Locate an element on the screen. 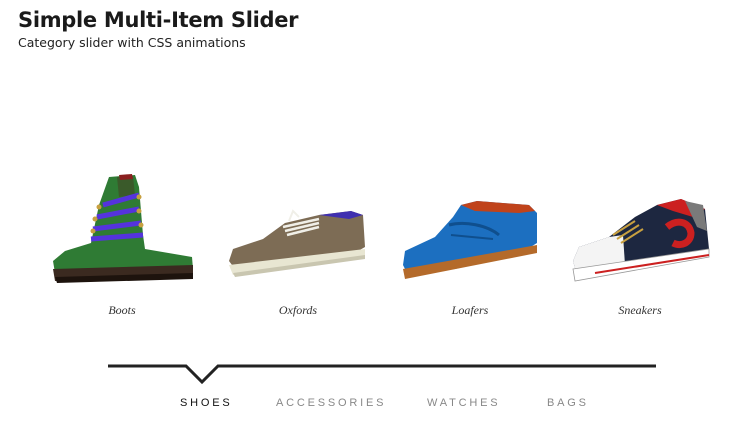  boot-image is located at coordinates (123, 228).